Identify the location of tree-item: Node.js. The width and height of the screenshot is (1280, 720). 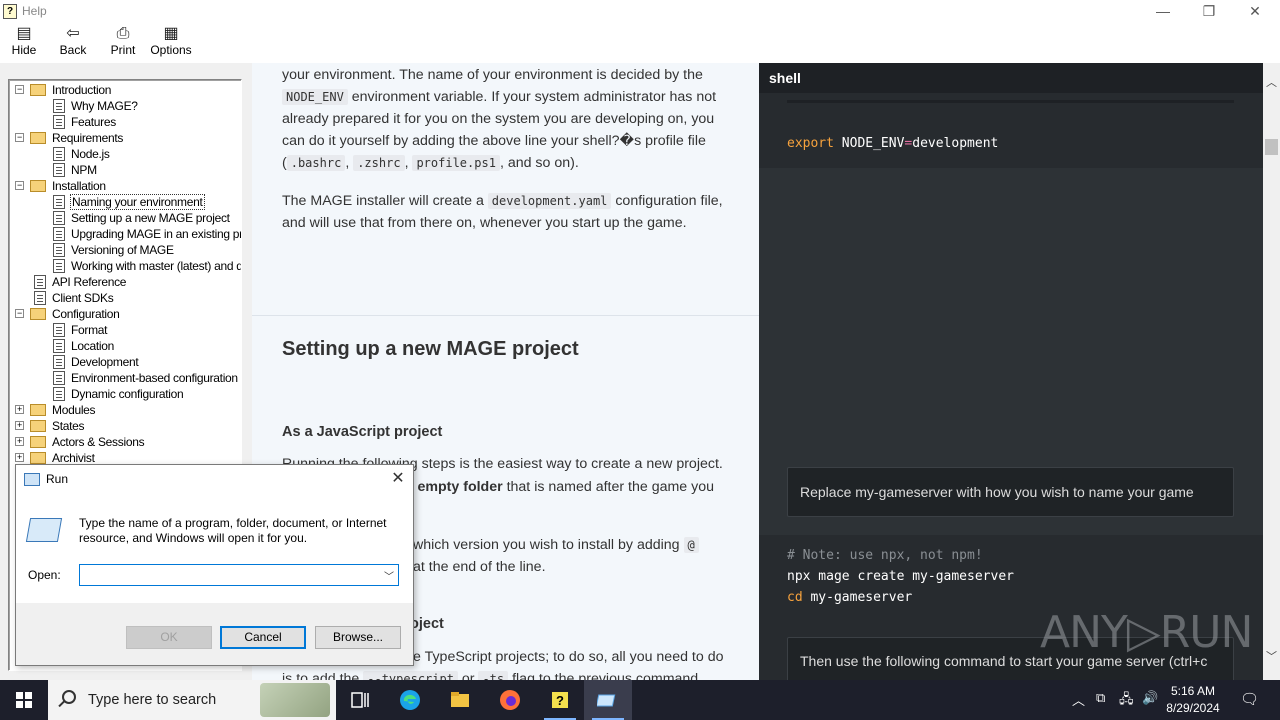
(125, 154).